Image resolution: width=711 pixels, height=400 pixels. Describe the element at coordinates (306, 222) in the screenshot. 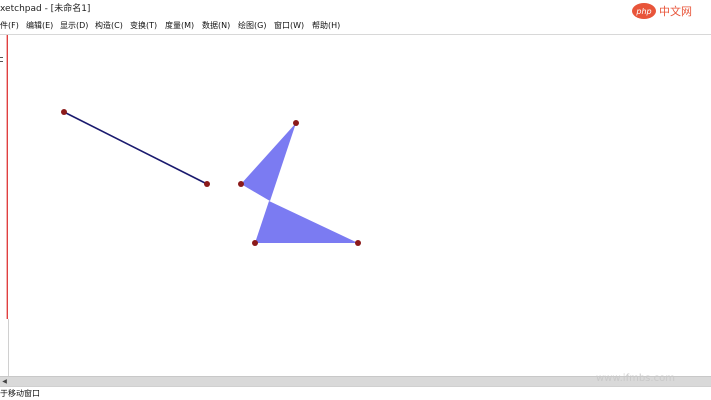

I see `polygon-lower-triangle` at that location.